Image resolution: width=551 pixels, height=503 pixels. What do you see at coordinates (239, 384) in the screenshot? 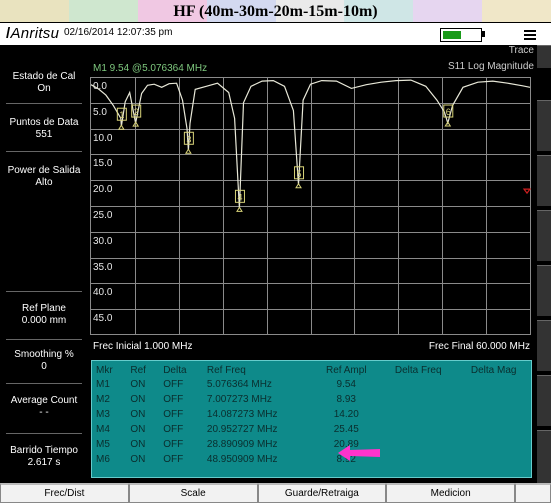
I see `cell-ref-freq: 5.076364 MHz` at bounding box center [239, 384].